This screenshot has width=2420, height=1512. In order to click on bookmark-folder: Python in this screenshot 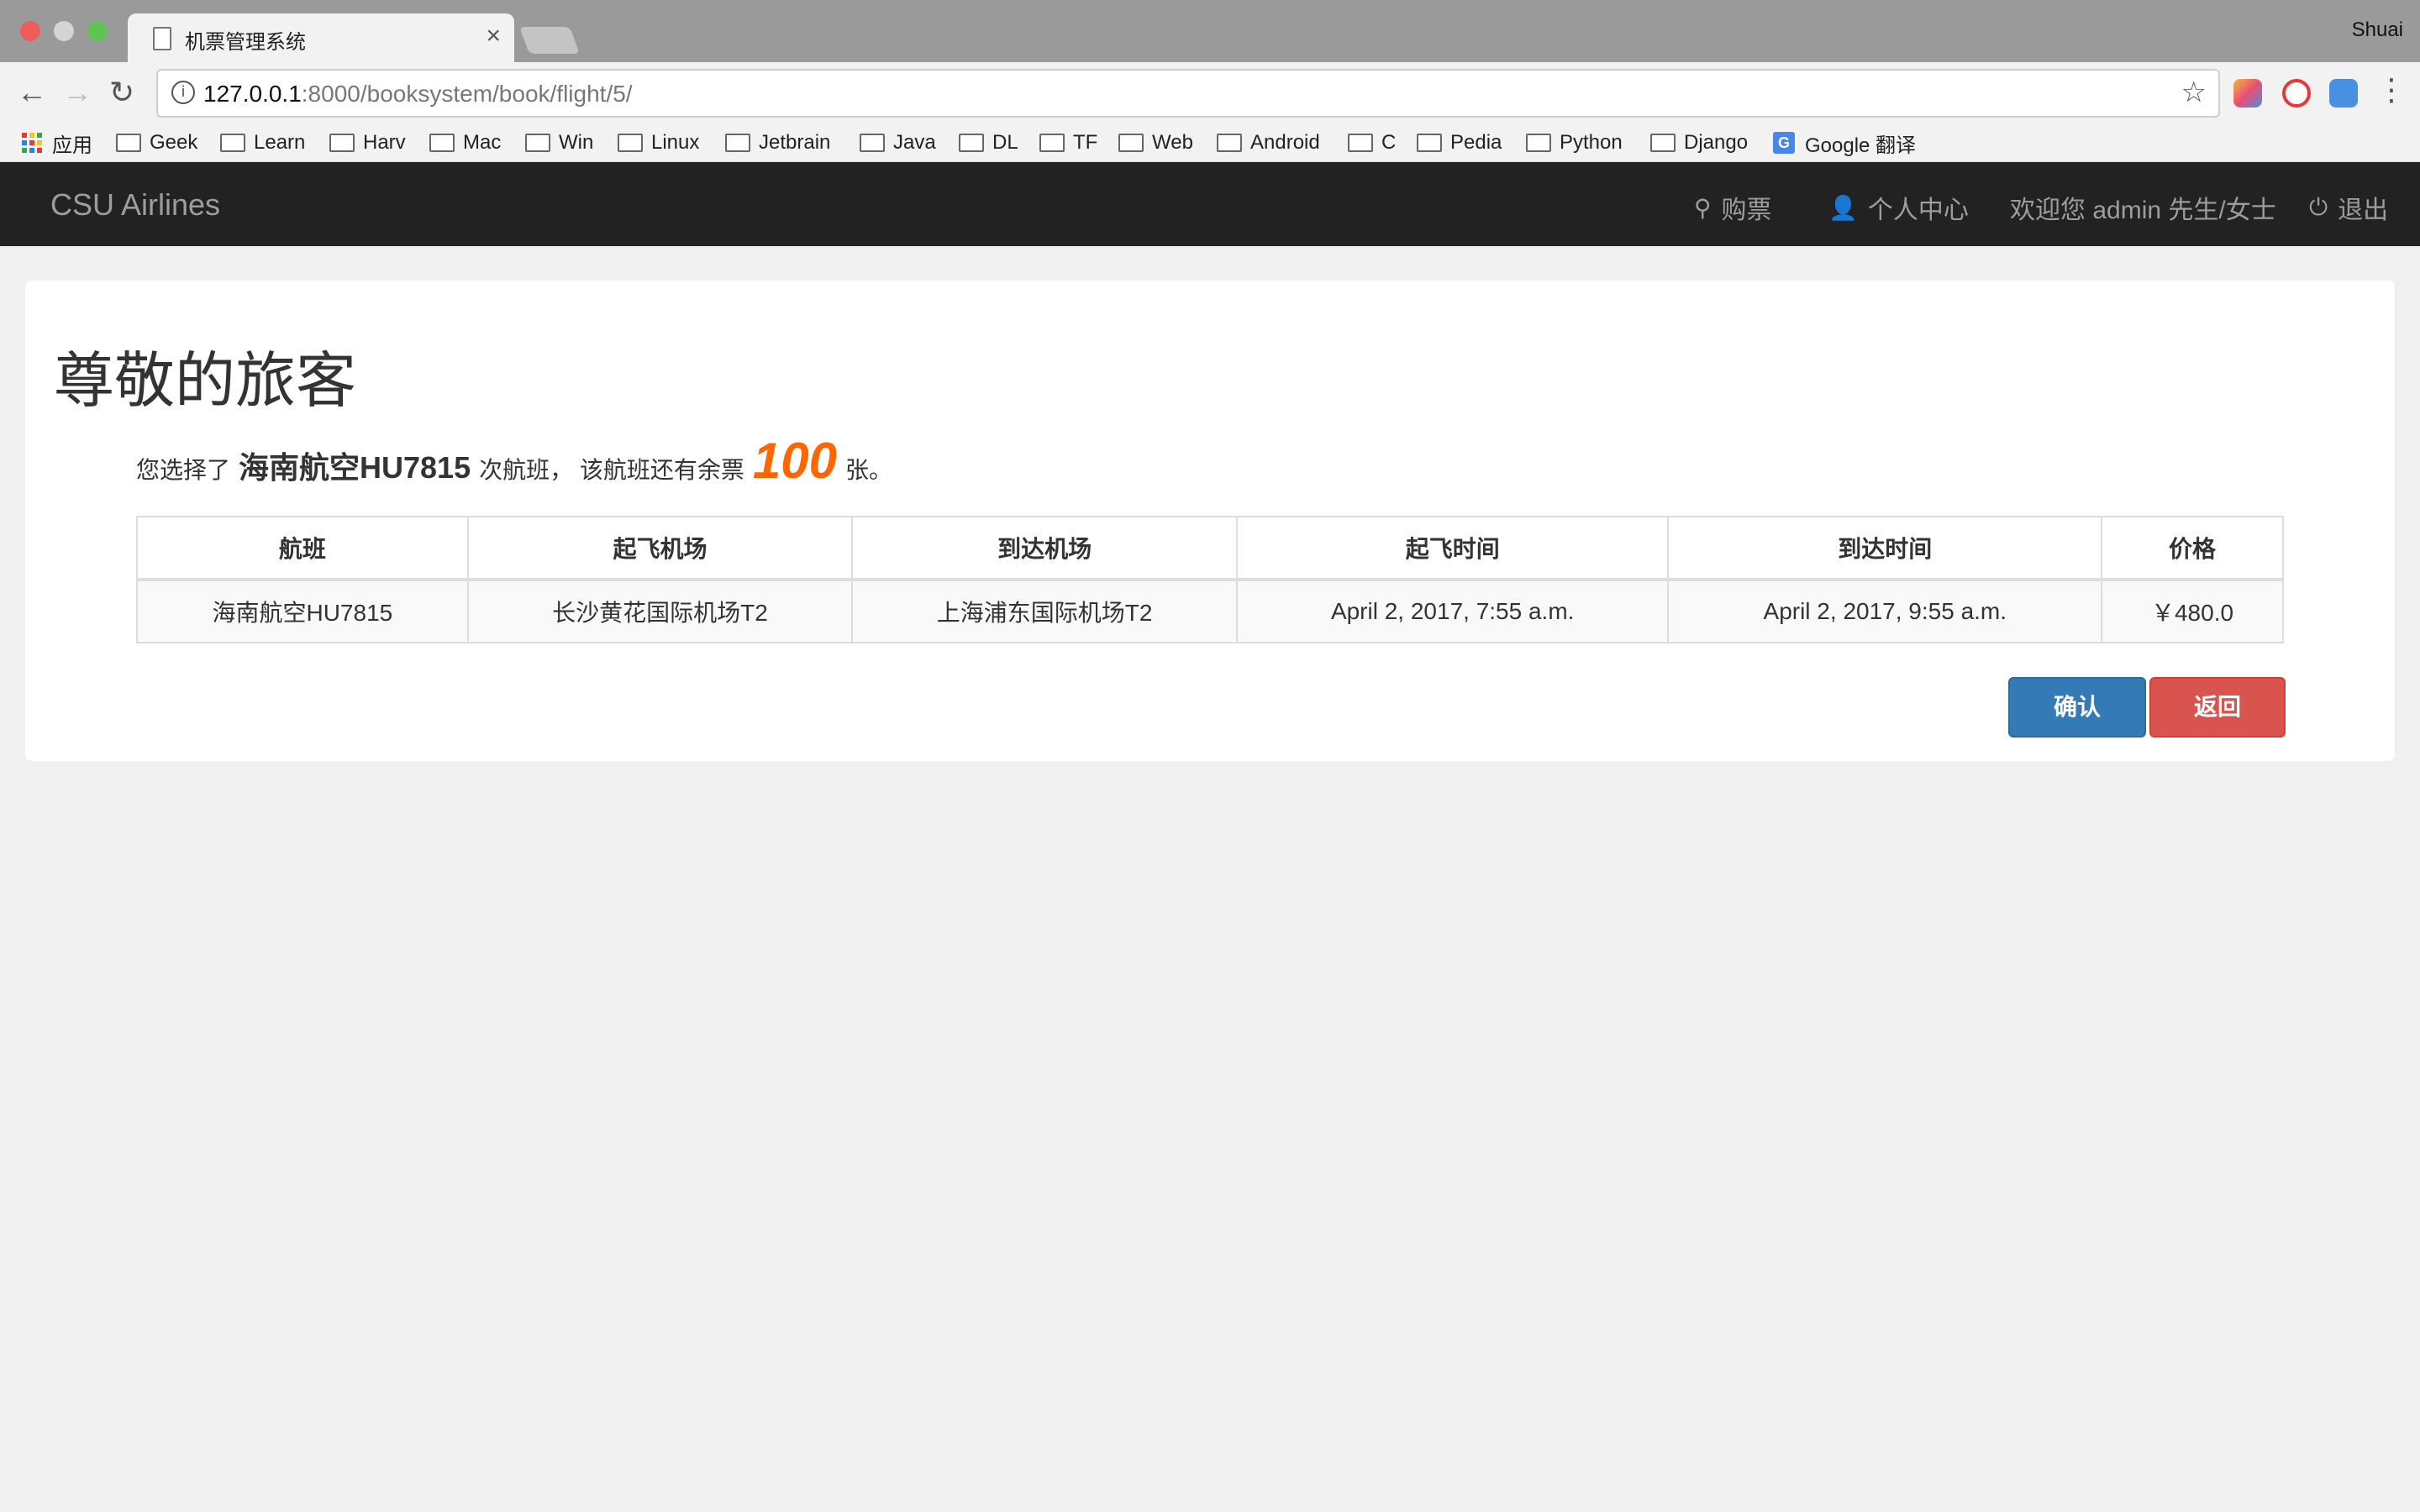, I will do `click(1574, 143)`.